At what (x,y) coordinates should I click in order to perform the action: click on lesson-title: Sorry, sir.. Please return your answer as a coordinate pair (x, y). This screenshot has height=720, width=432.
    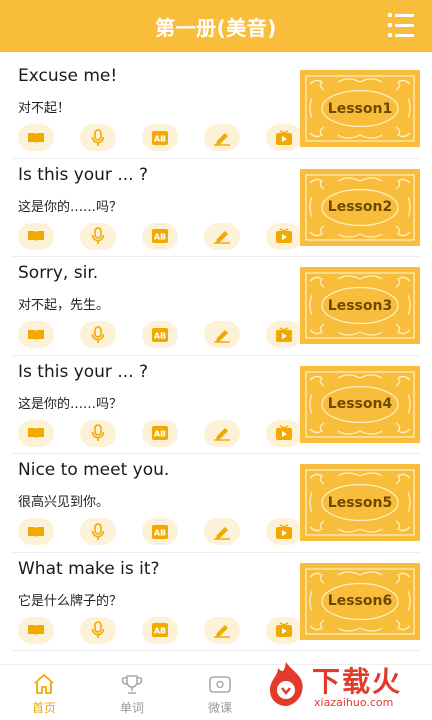
    Looking at the image, I should click on (58, 273).